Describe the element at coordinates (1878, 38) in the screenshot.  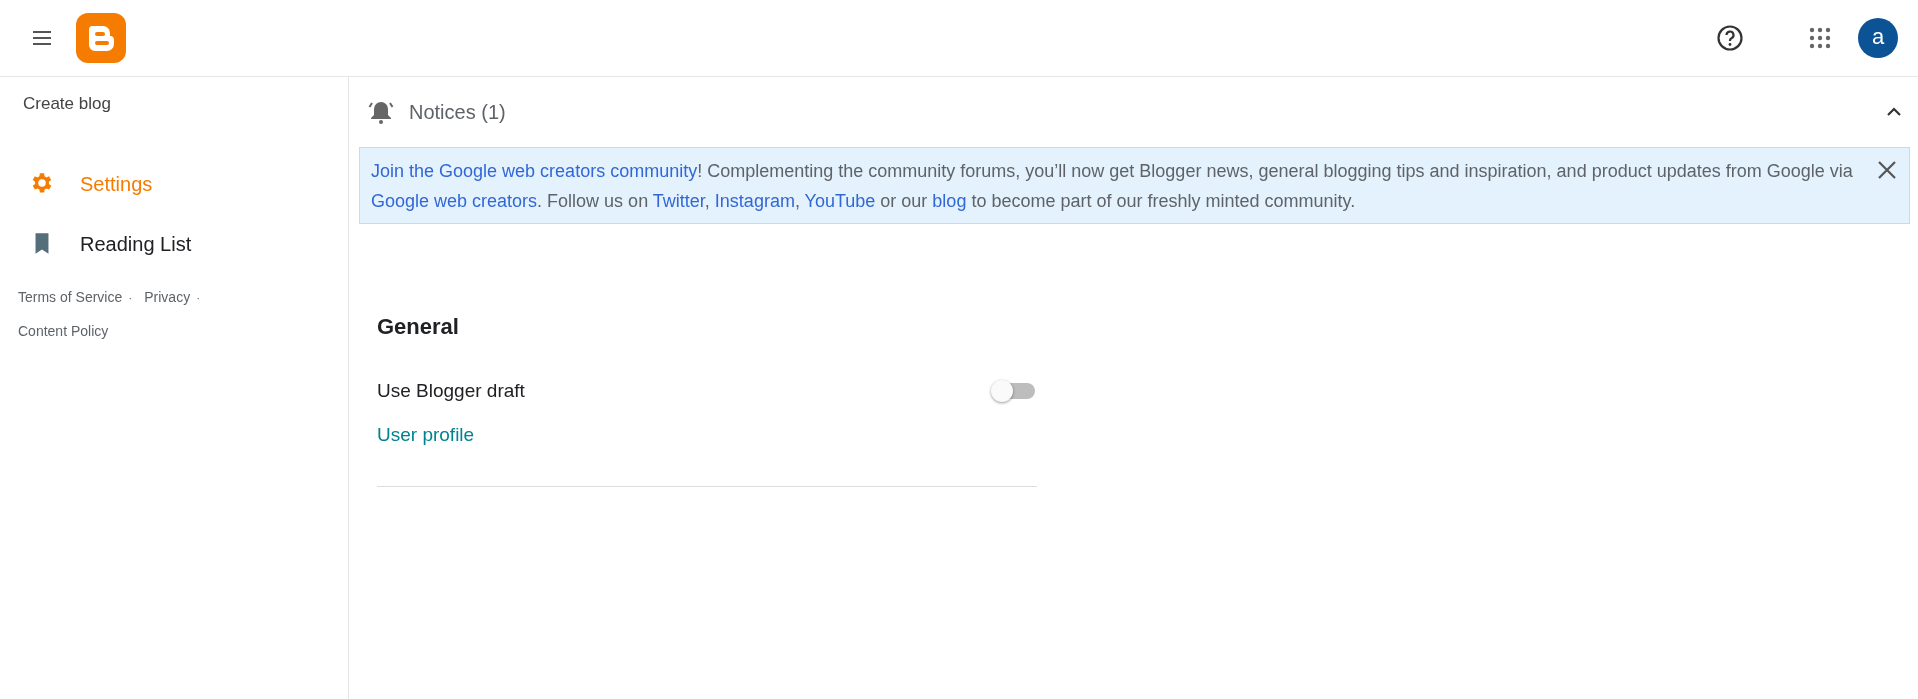
I see `avatar-button: a` at that location.